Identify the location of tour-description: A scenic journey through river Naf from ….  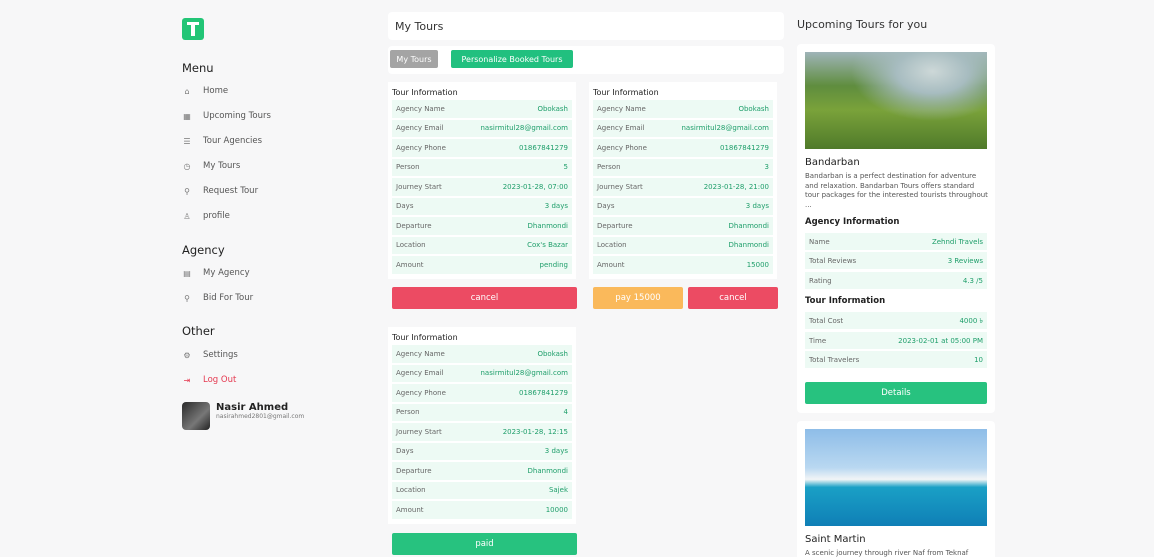
(887, 553).